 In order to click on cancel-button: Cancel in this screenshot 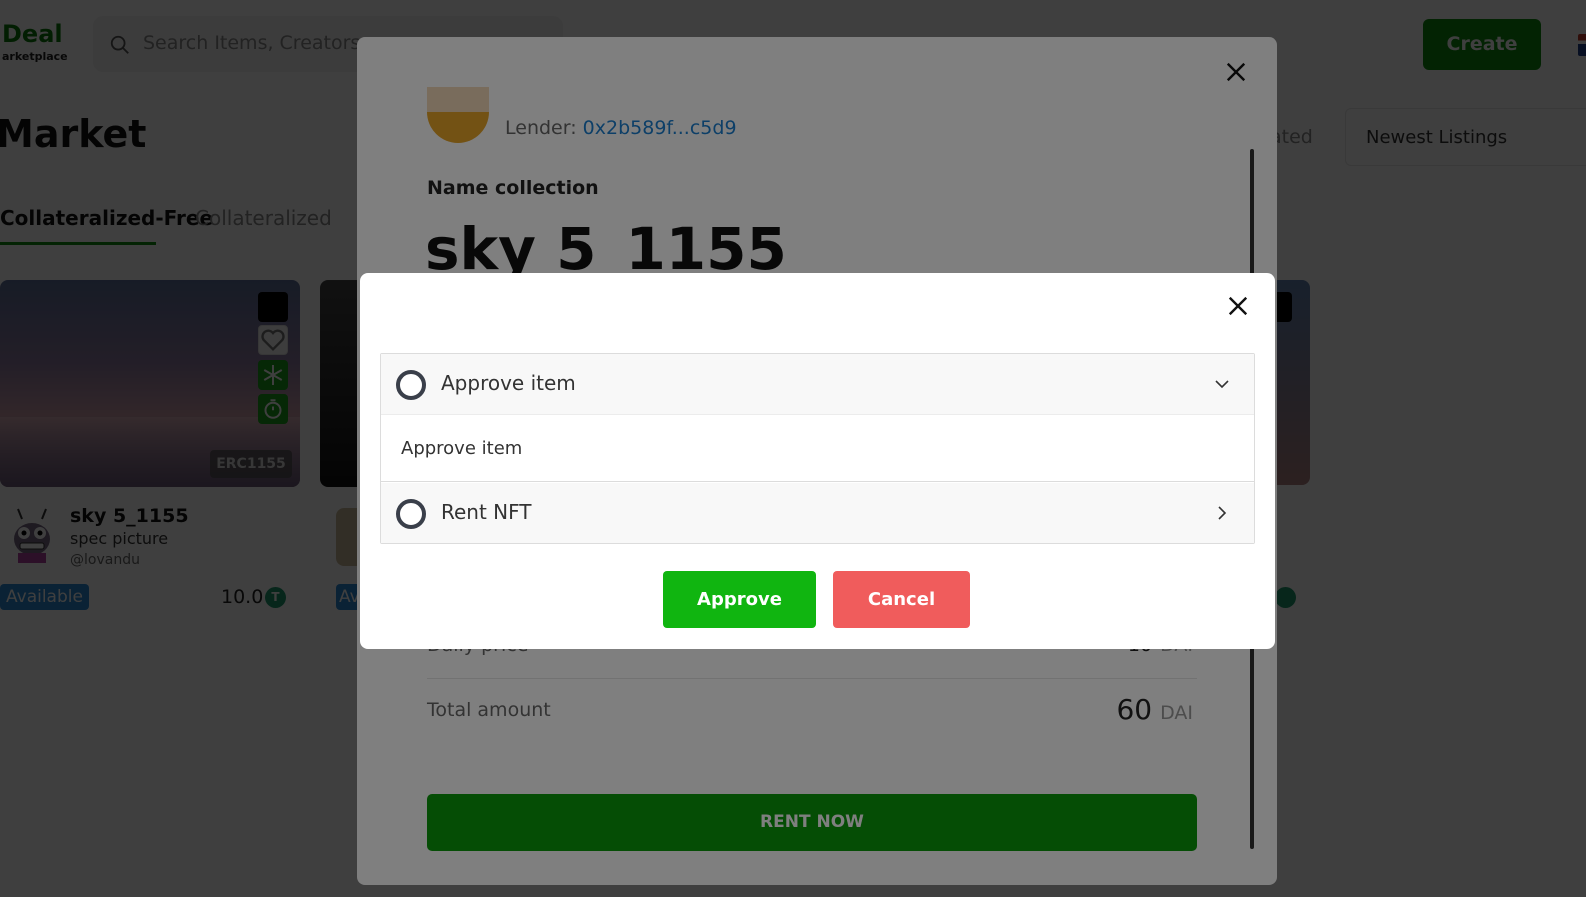, I will do `click(901, 599)`.